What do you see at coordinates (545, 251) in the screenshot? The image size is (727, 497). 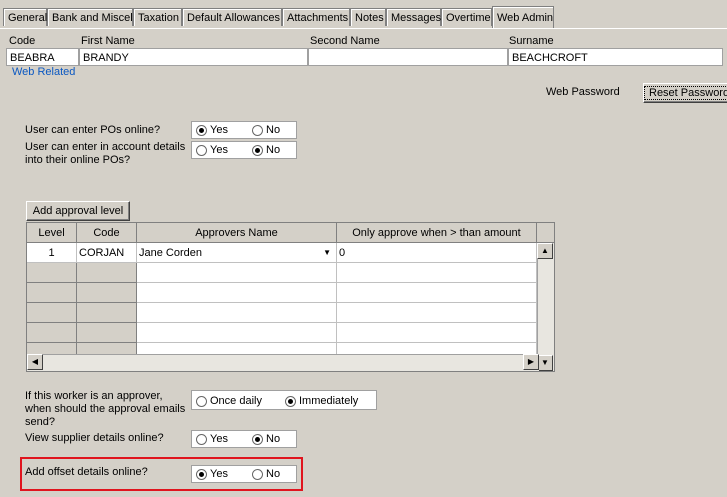 I see `scroll-up-icon: ▲` at bounding box center [545, 251].